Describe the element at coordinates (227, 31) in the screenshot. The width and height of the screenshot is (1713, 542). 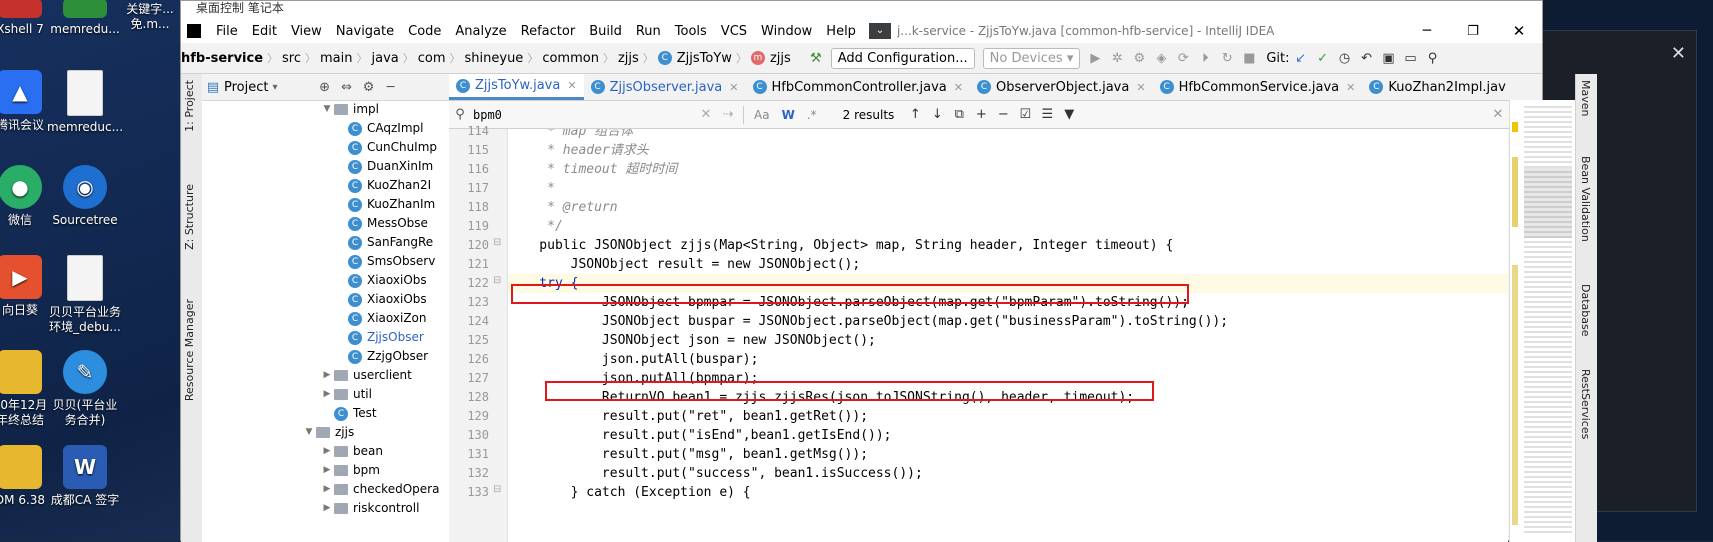
I see `menu-file: File` at that location.